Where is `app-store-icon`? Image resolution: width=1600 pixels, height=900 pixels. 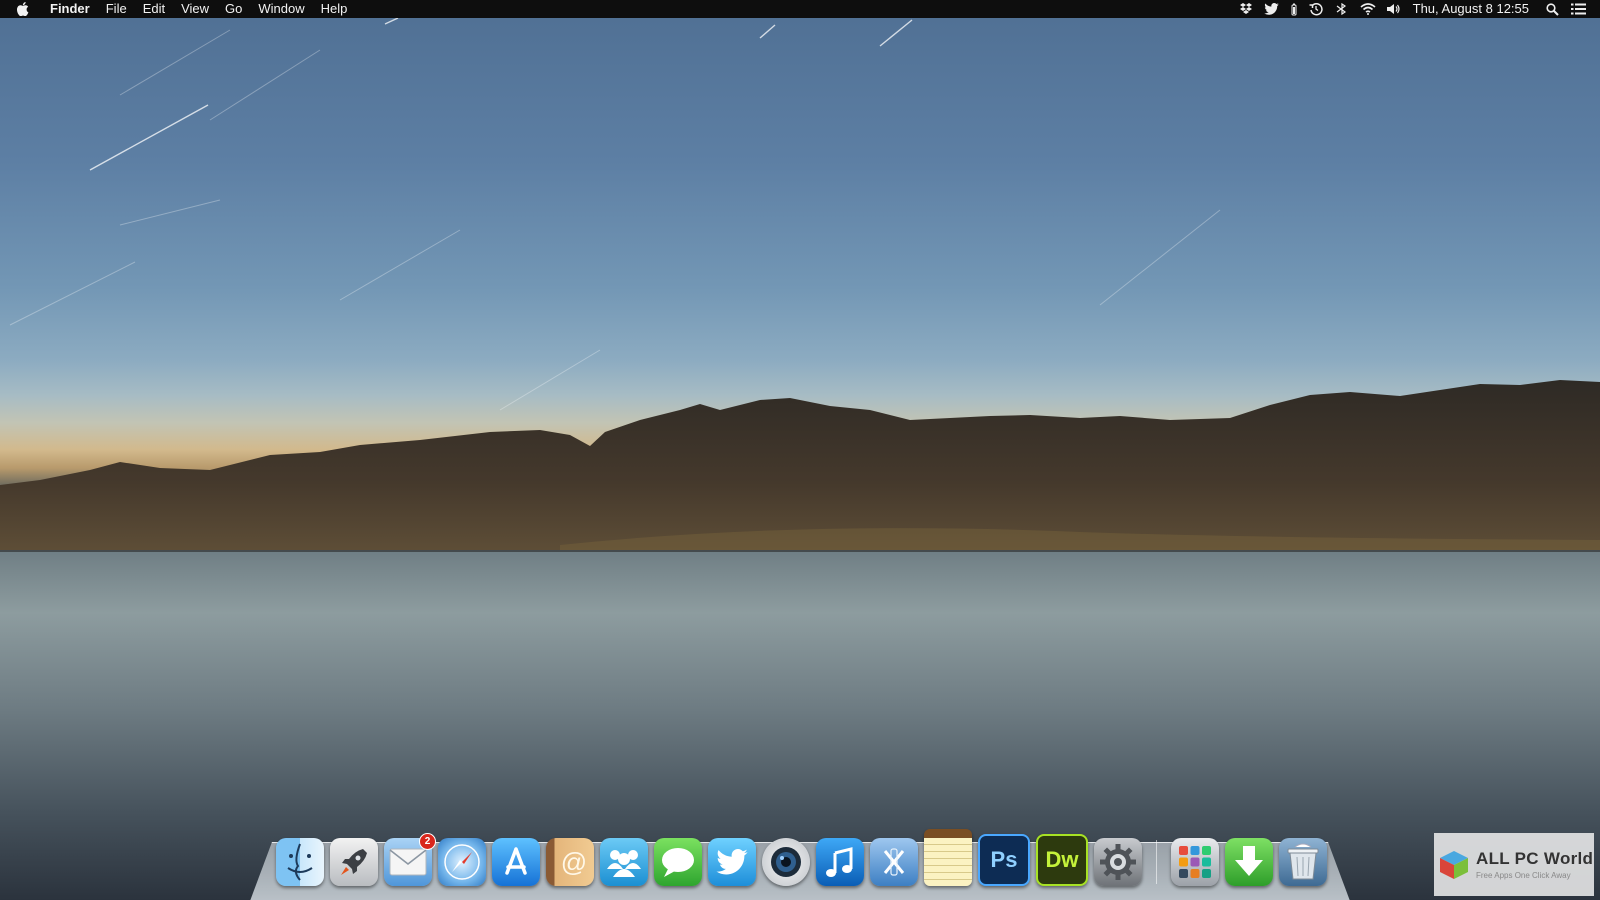 app-store-icon is located at coordinates (516, 862).